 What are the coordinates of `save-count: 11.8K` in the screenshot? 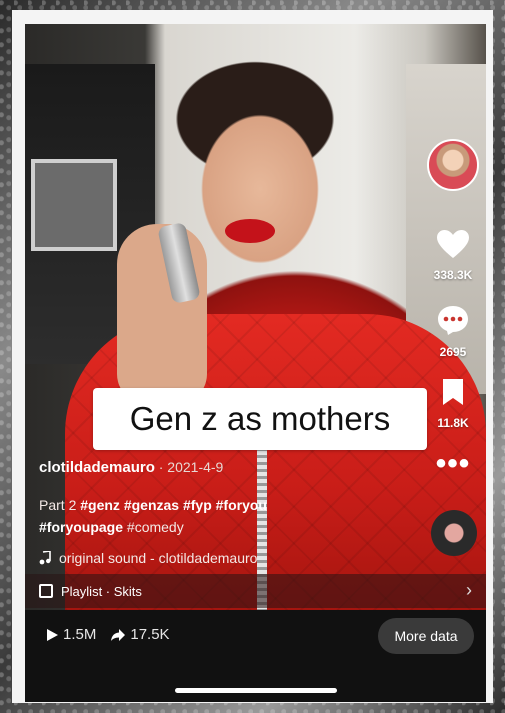 It's located at (453, 423).